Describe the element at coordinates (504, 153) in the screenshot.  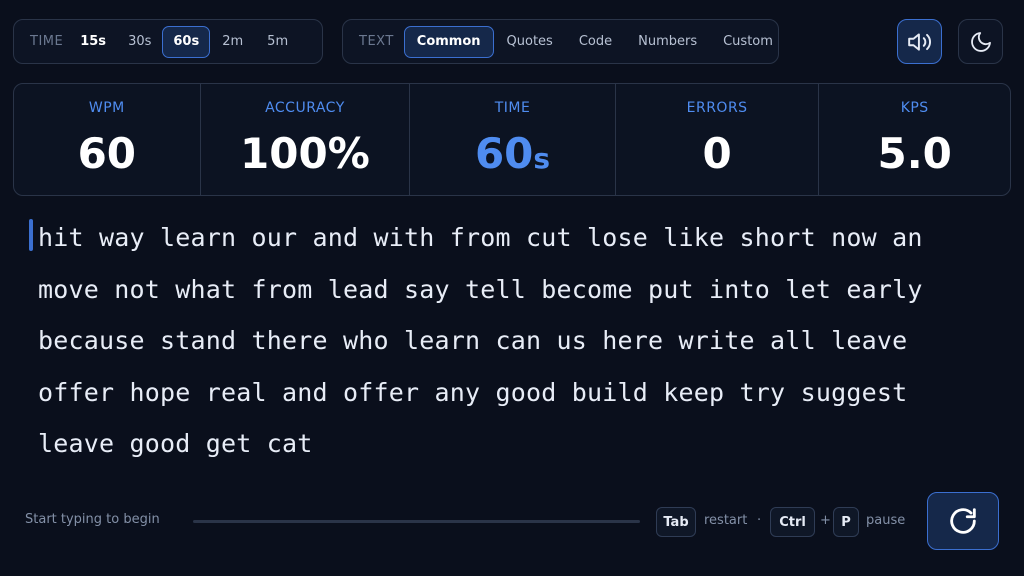
I see `stat-time-number: 60` at that location.